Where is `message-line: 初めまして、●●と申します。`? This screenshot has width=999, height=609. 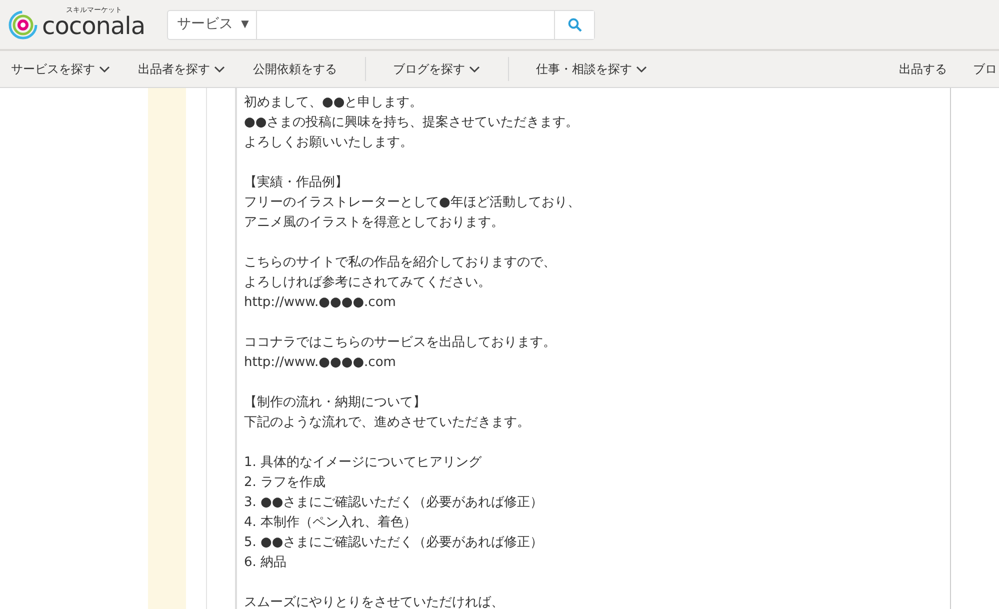 message-line: 初めまして、●●と申します。 is located at coordinates (334, 103).